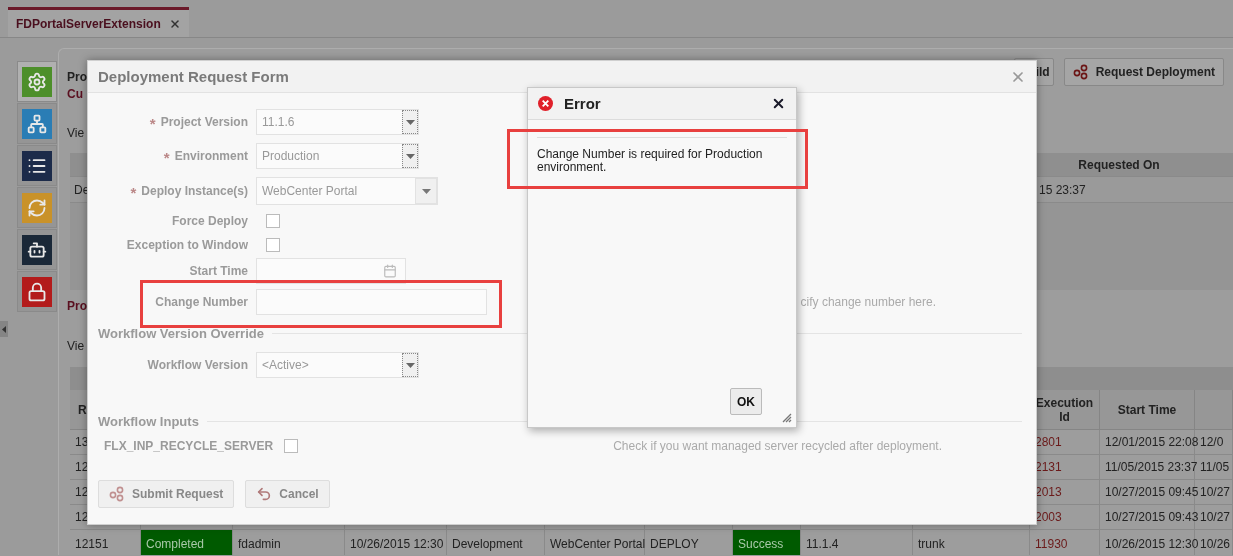 This screenshot has width=1233, height=556. What do you see at coordinates (337, 156) in the screenshot?
I see `dropdown-field: Production` at bounding box center [337, 156].